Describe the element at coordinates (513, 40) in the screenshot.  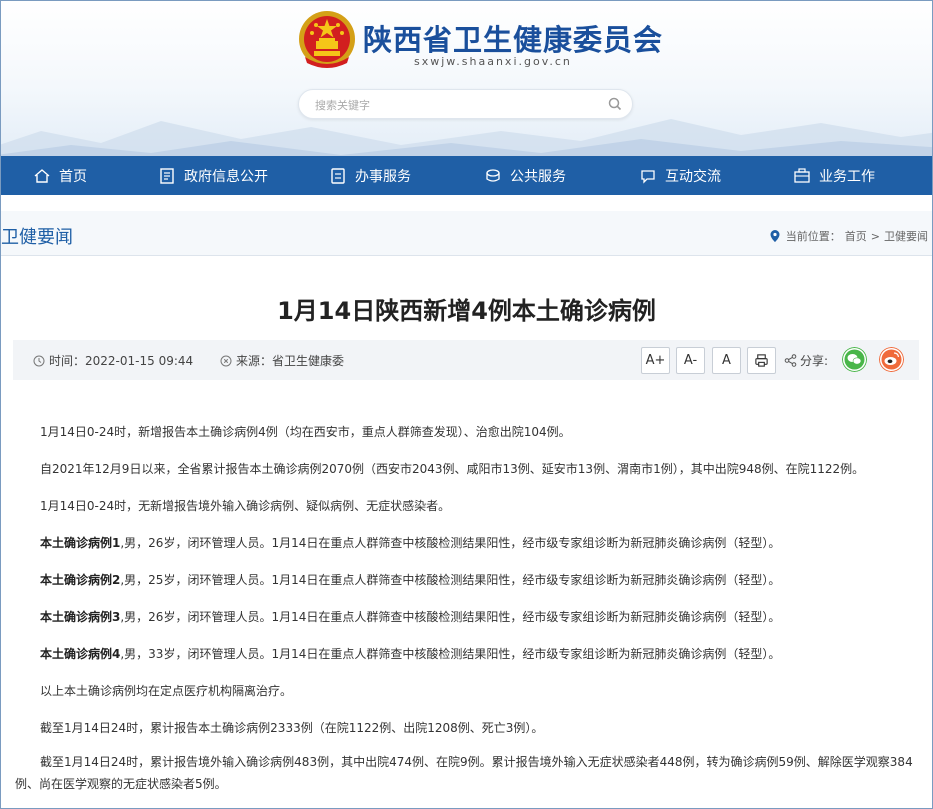
I see `site-title: 陕西省卫生健康委员会` at that location.